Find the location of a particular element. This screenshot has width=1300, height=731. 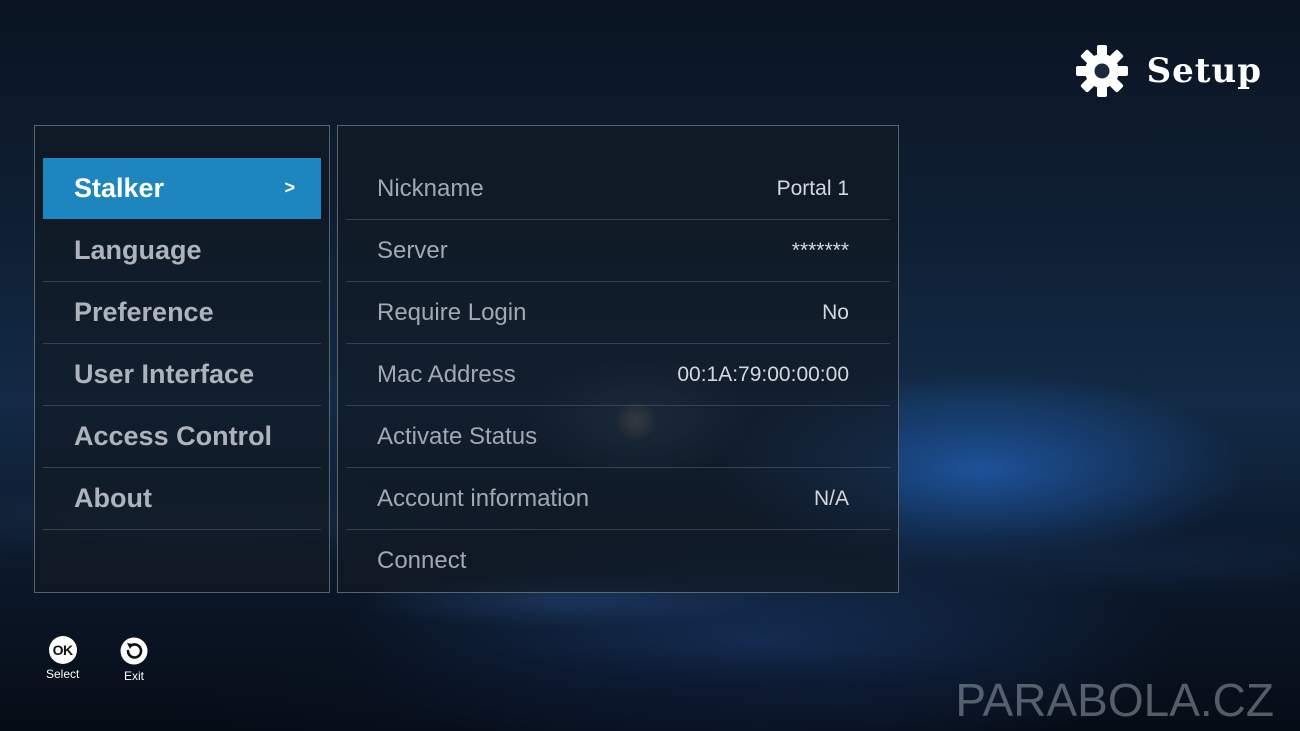

setting-value: 00:1A:79:00:00:00 is located at coordinates (763, 374).